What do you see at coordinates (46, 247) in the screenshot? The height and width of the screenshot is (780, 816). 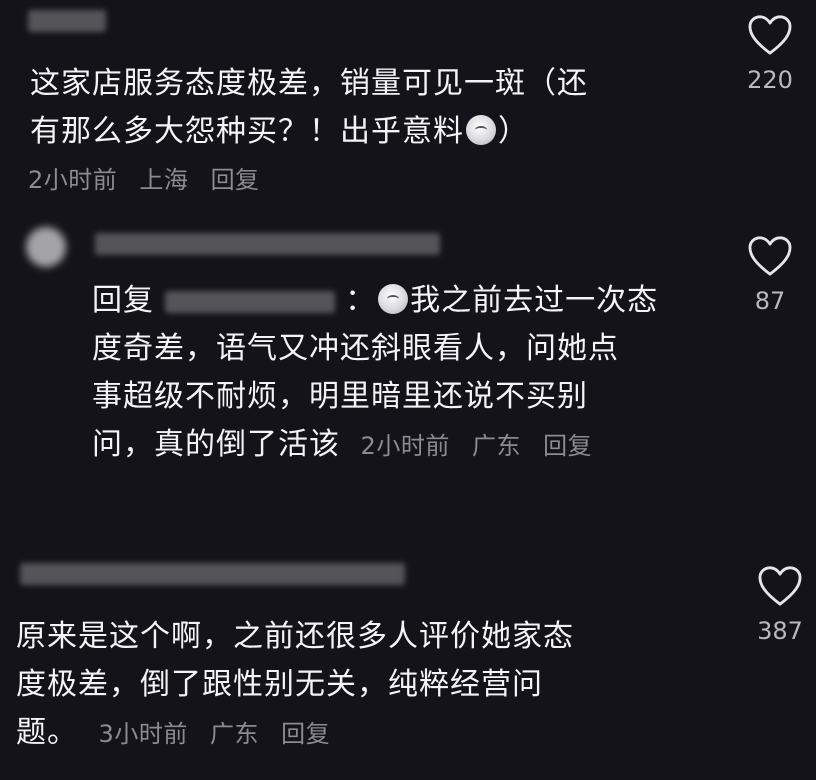 I see `avatar` at bounding box center [46, 247].